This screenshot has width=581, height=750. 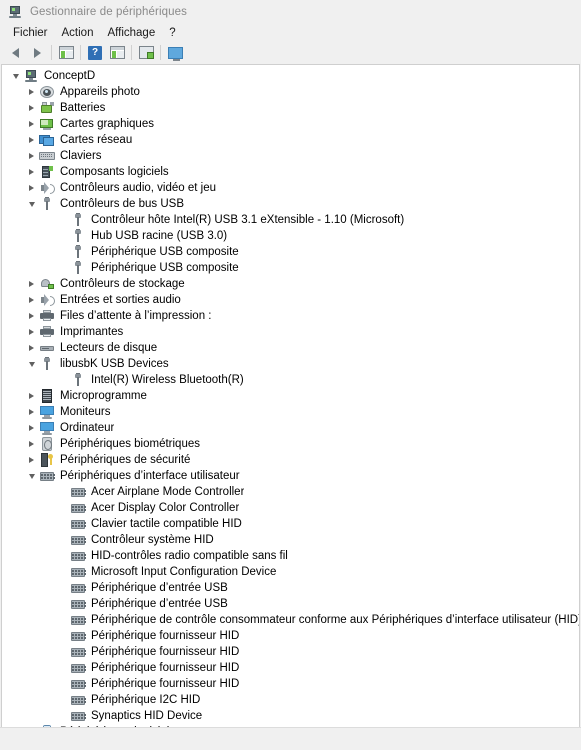 I want to click on tree-row: Imprimantes, so click(x=290, y=332).